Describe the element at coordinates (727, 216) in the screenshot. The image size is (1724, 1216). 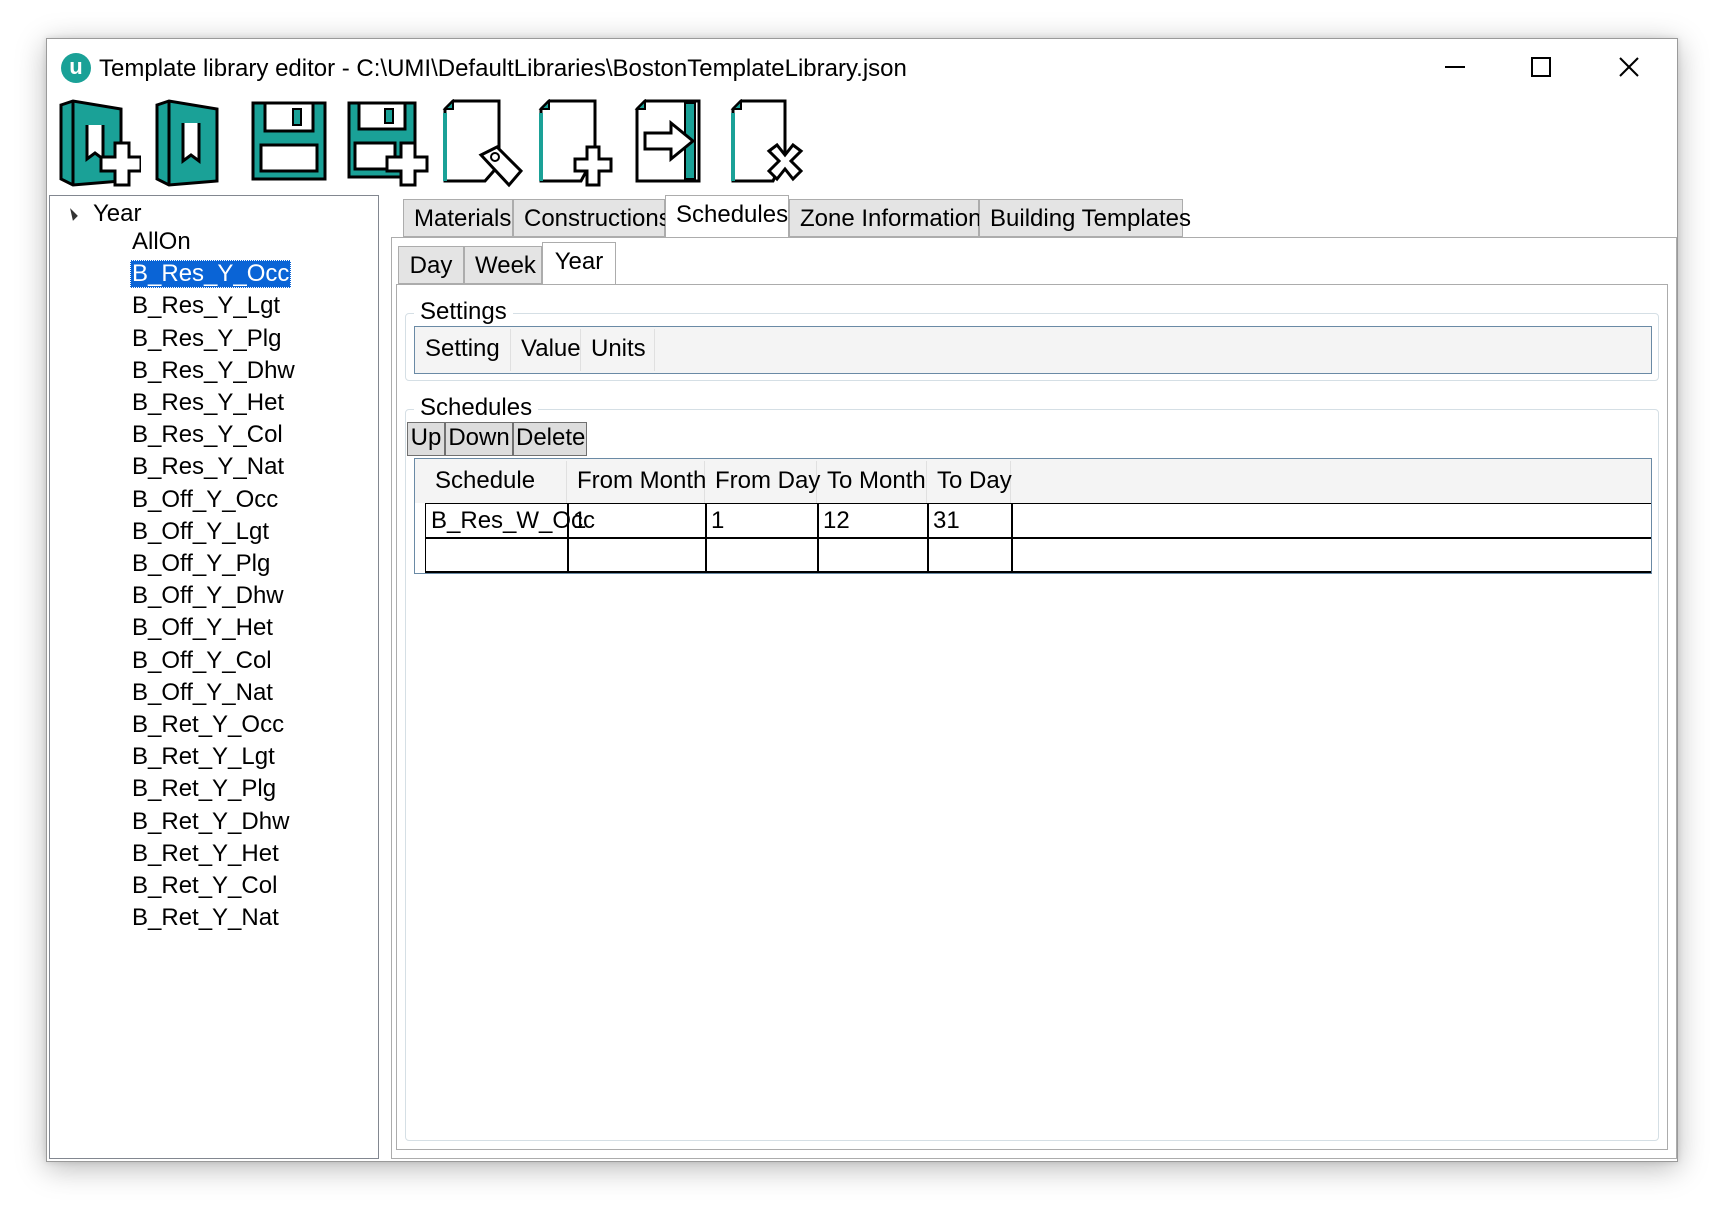
I see `tab-schedules: Schedules` at that location.